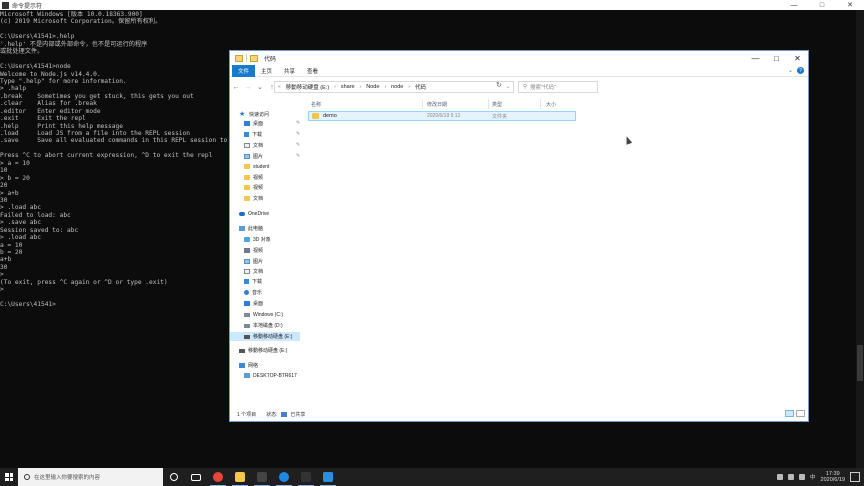  Describe the element at coordinates (266, 71) in the screenshot. I see `tab-home: 主页` at that location.